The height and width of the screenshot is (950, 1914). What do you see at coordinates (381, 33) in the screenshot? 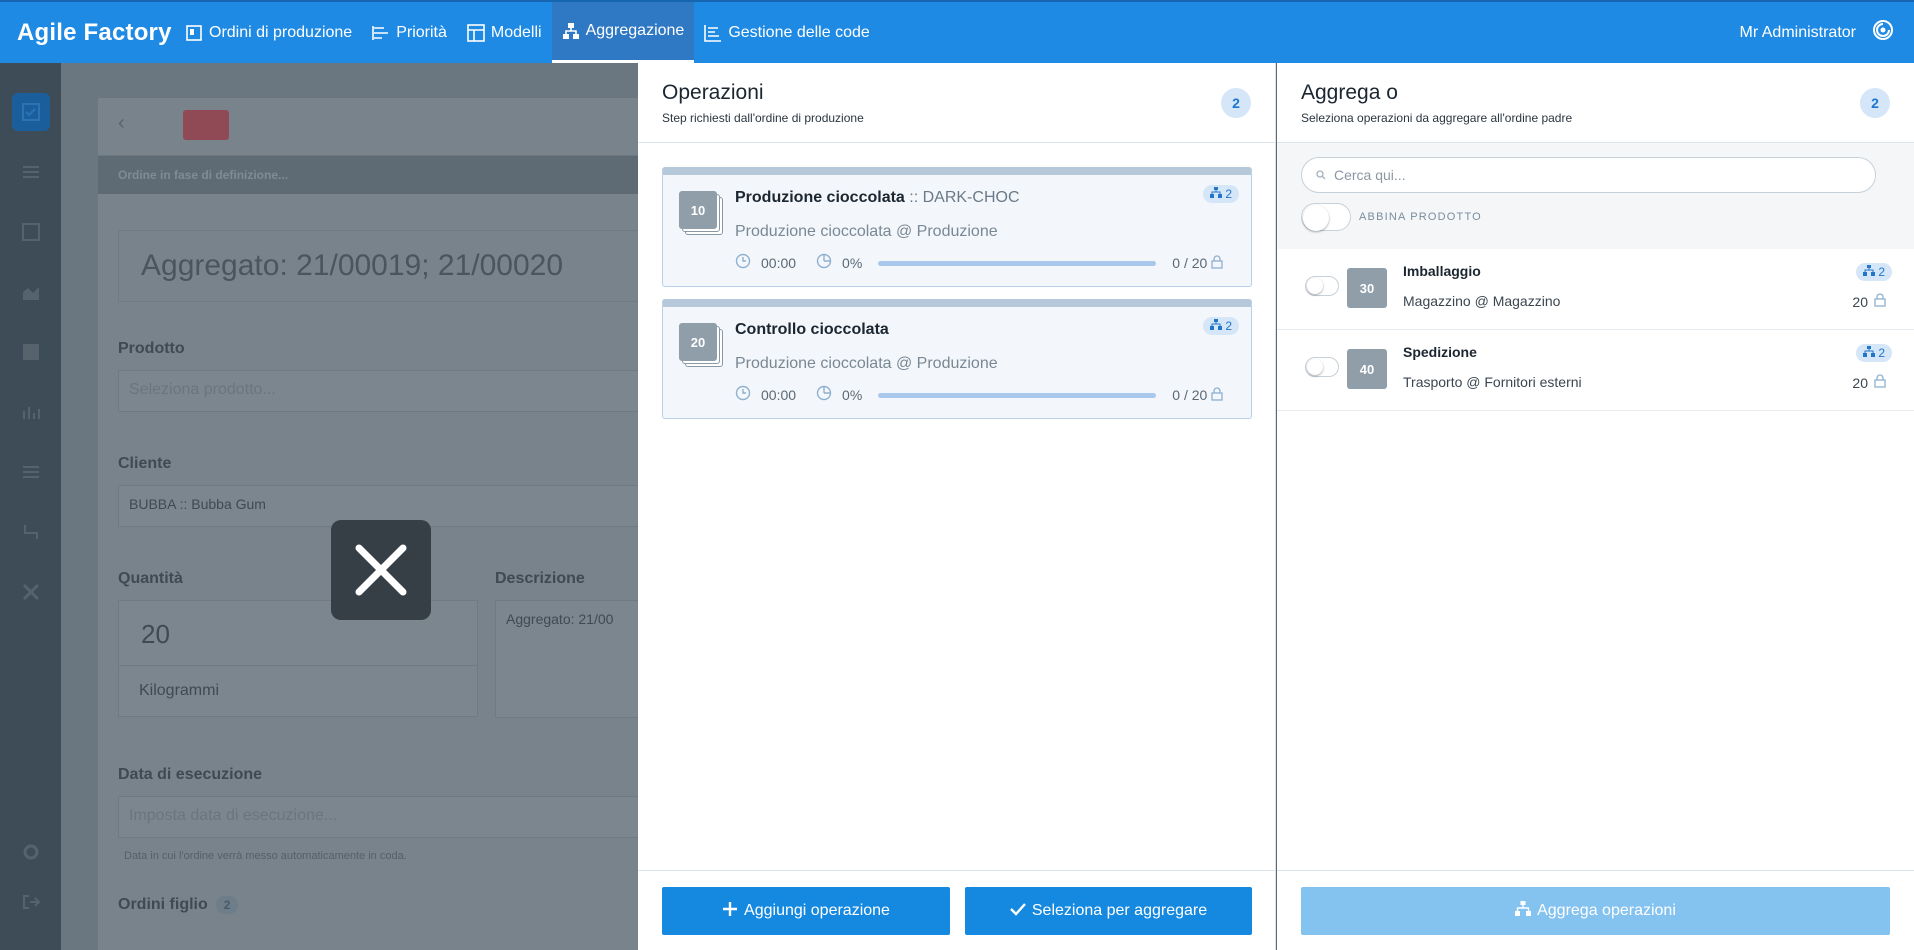
I see `priority-icon` at bounding box center [381, 33].